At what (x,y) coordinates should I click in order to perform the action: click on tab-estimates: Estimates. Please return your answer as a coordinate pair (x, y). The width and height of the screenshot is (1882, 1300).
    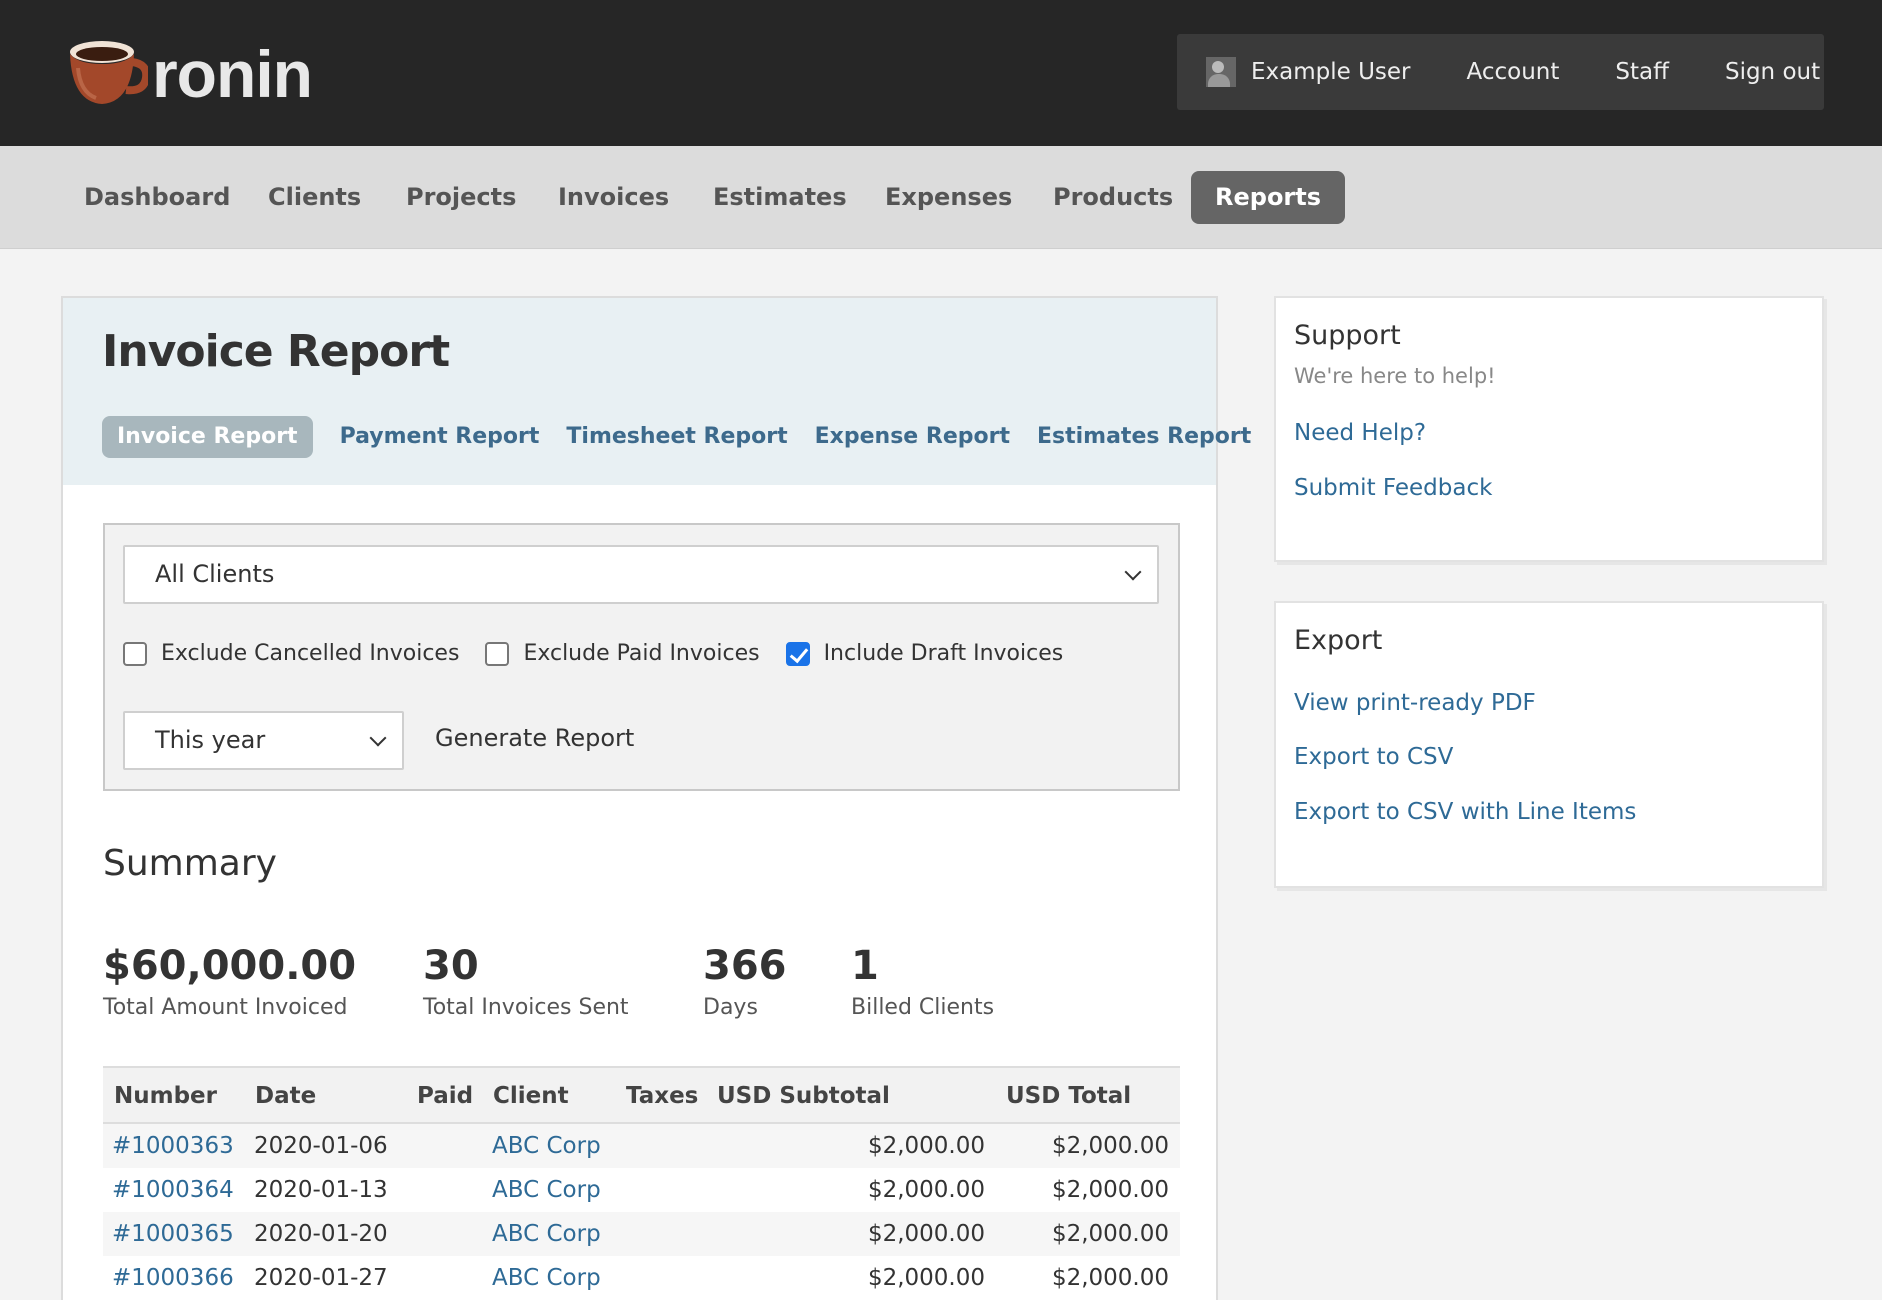
    Looking at the image, I should click on (780, 197).